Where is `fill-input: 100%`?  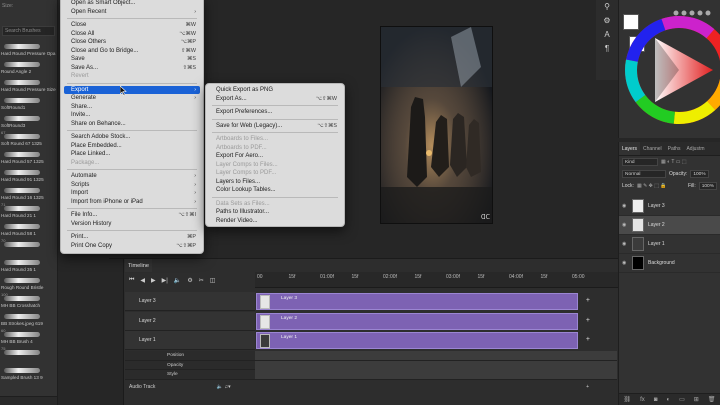 fill-input: 100% is located at coordinates (707, 186).